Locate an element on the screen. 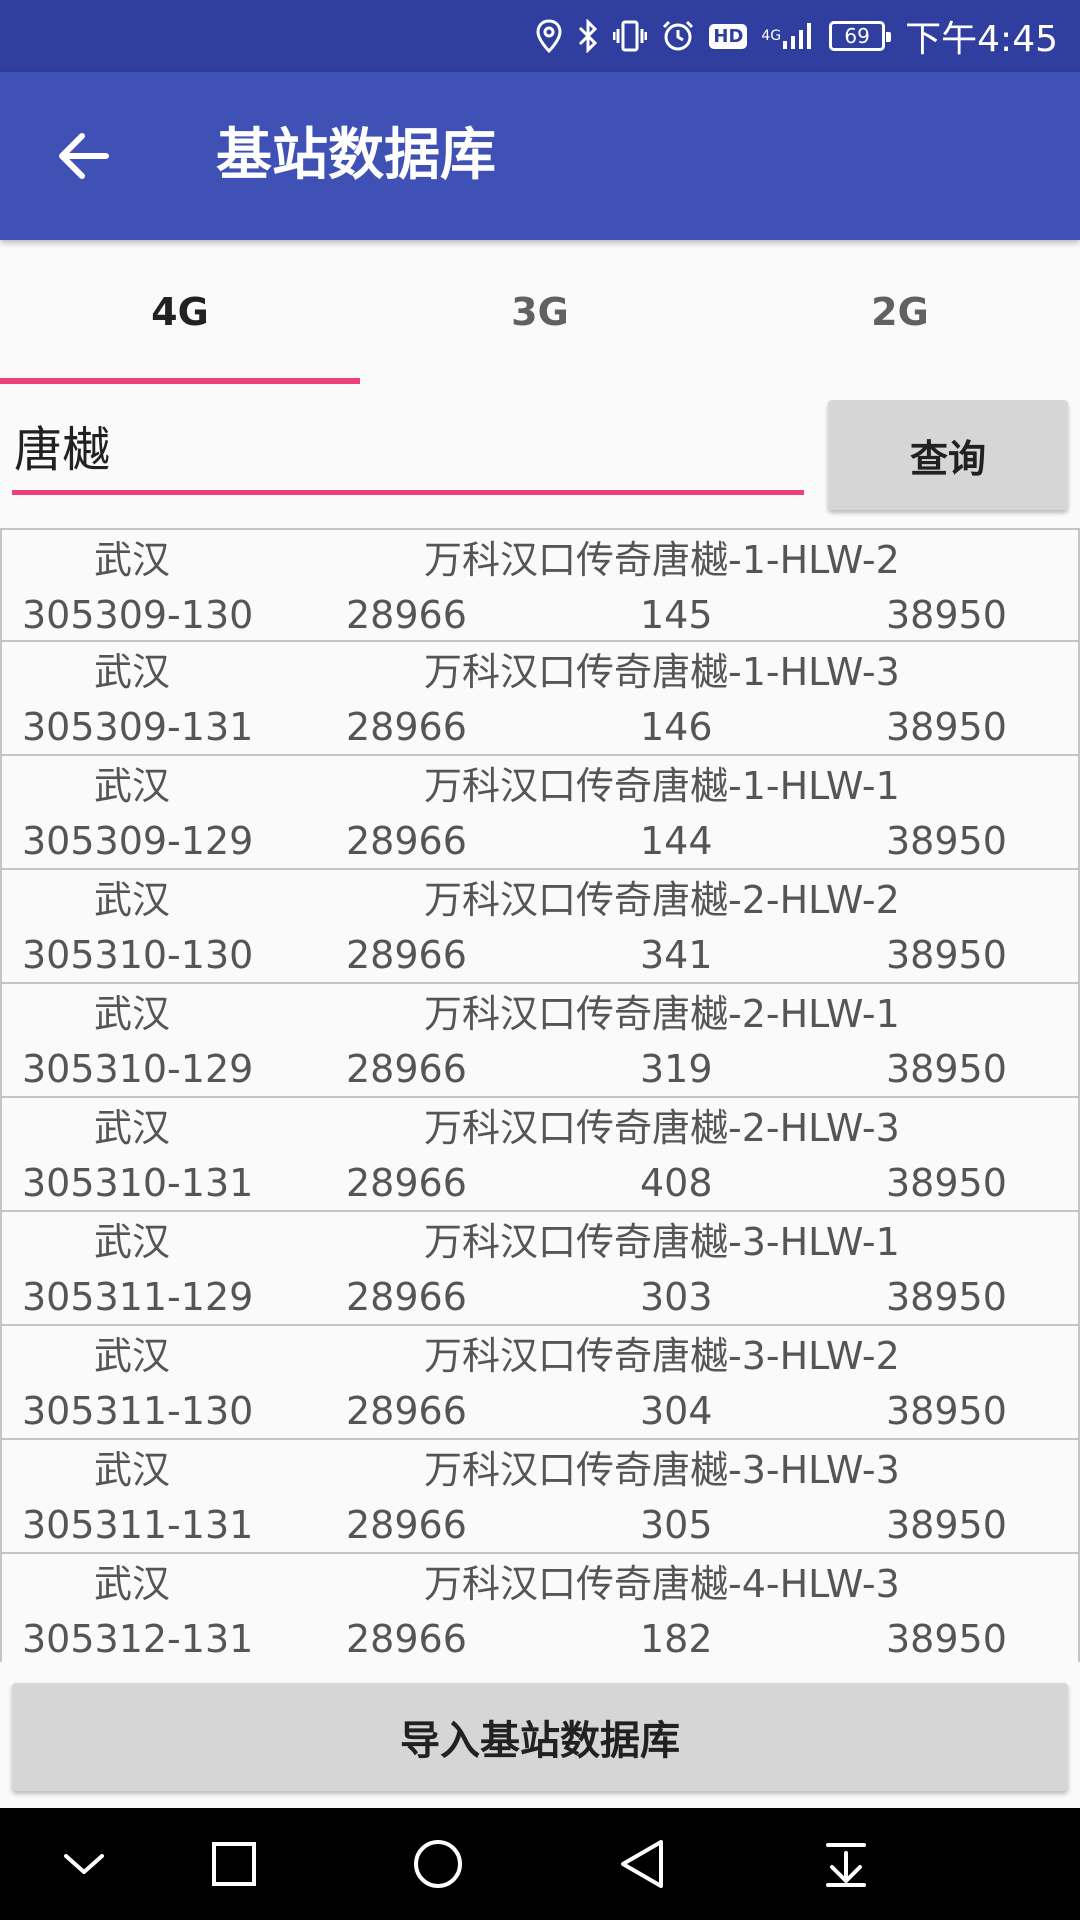  back-button is located at coordinates (84, 156).